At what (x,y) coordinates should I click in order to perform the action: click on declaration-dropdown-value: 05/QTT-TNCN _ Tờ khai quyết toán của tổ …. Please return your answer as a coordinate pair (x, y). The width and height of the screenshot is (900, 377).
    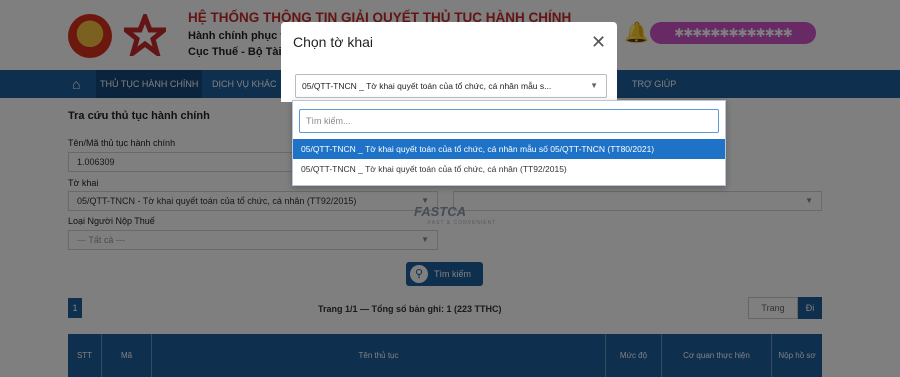
    Looking at the image, I should click on (427, 86).